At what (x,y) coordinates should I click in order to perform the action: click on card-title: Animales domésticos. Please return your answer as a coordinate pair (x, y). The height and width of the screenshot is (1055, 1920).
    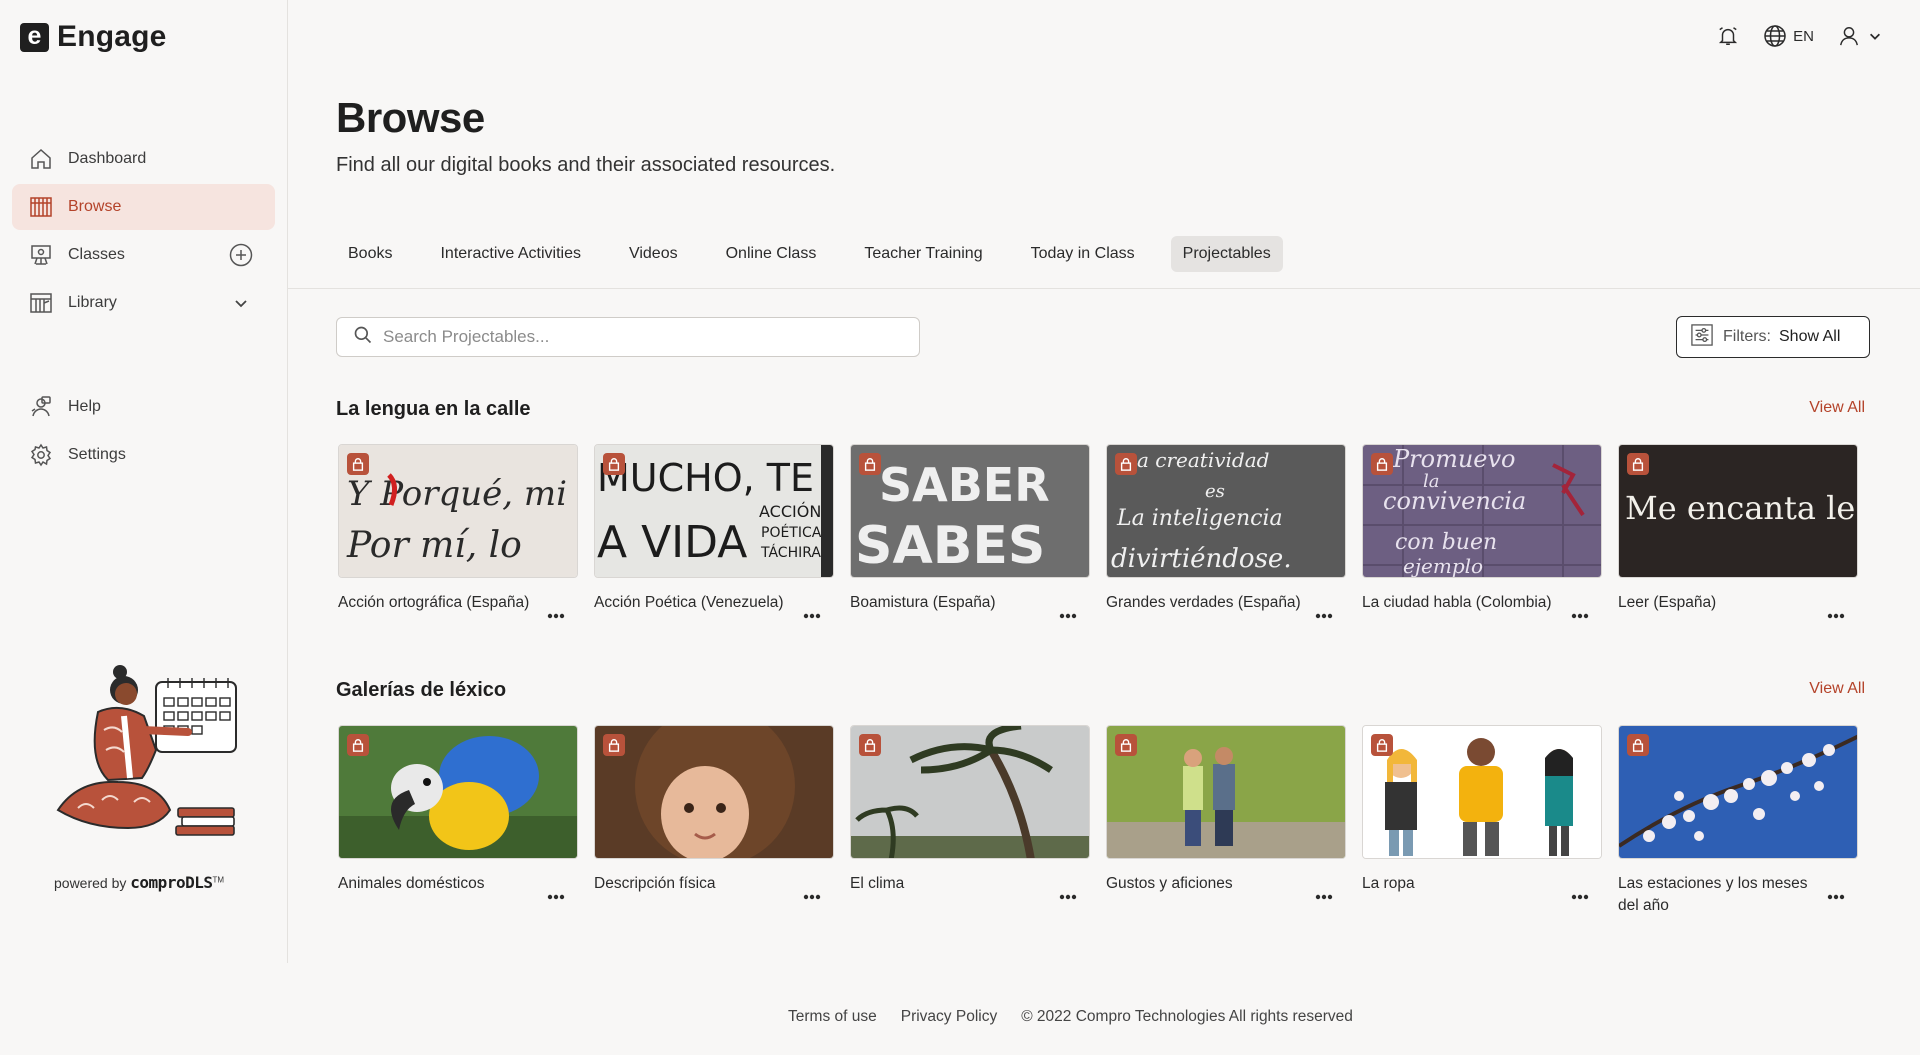
    Looking at the image, I should click on (438, 884).